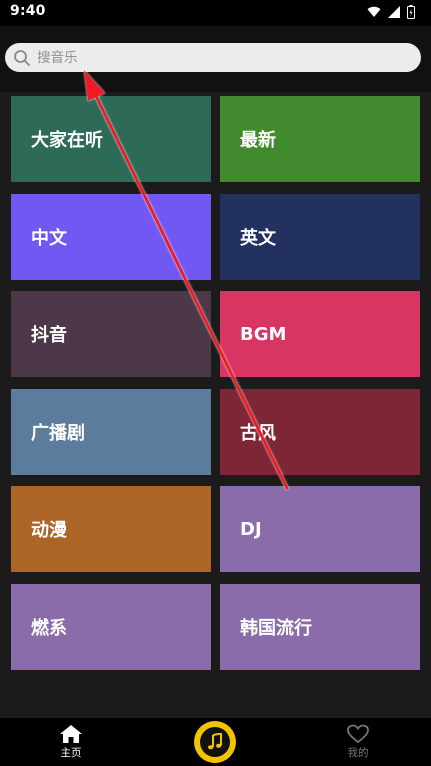 The image size is (431, 766). What do you see at coordinates (320, 529) in the screenshot?
I see `category-tile-dj: DJ` at bounding box center [320, 529].